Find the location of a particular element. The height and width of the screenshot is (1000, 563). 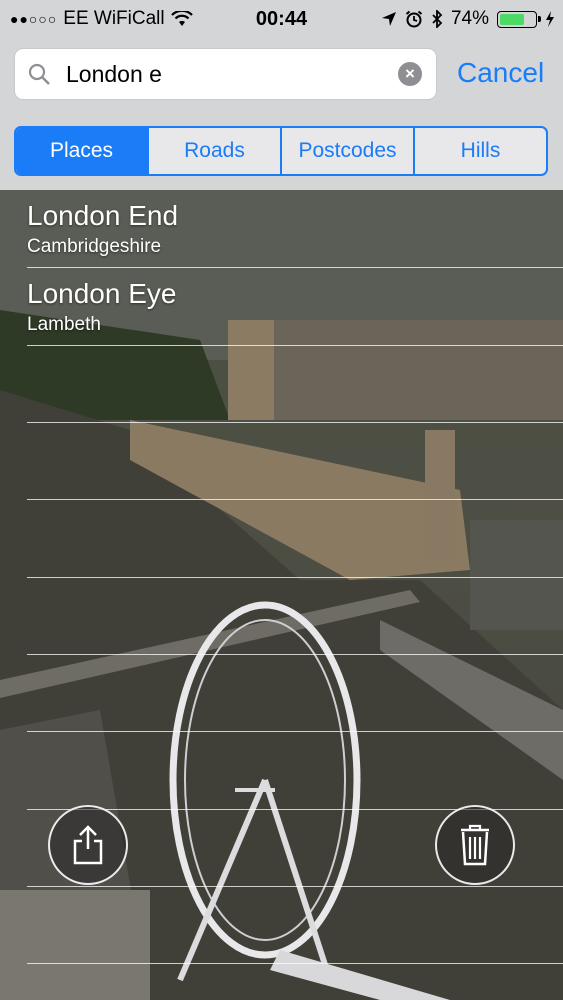

location-arrow-icon is located at coordinates (388, 19).